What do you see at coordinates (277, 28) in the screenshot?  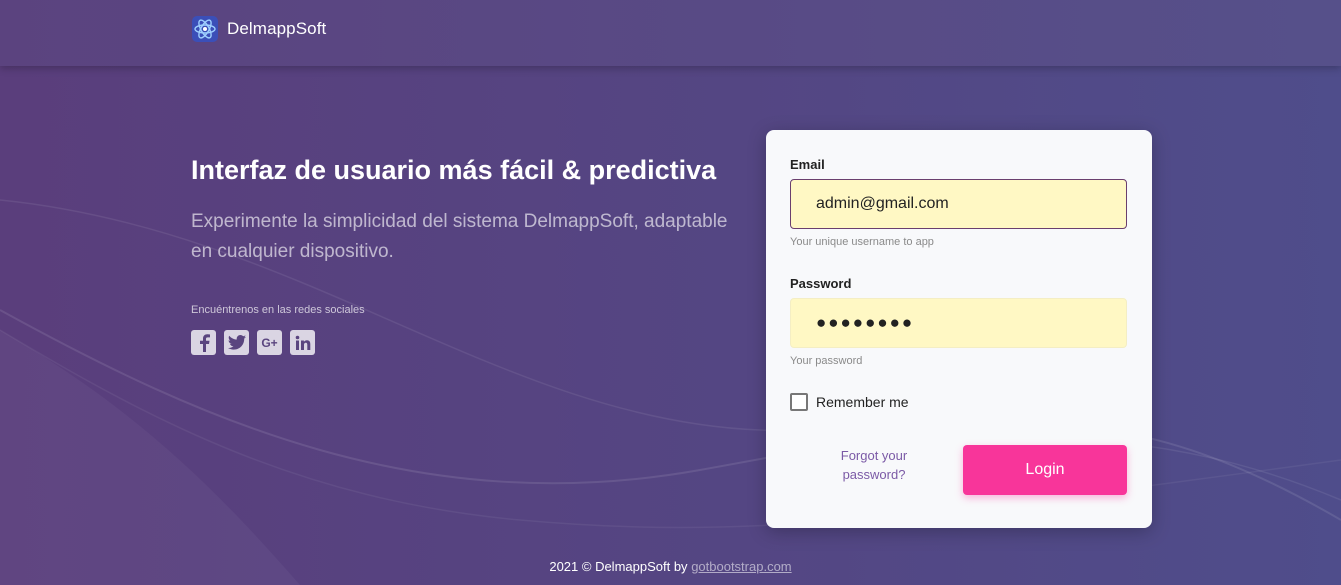 I see `brand-name: DelmappSoft` at bounding box center [277, 28].